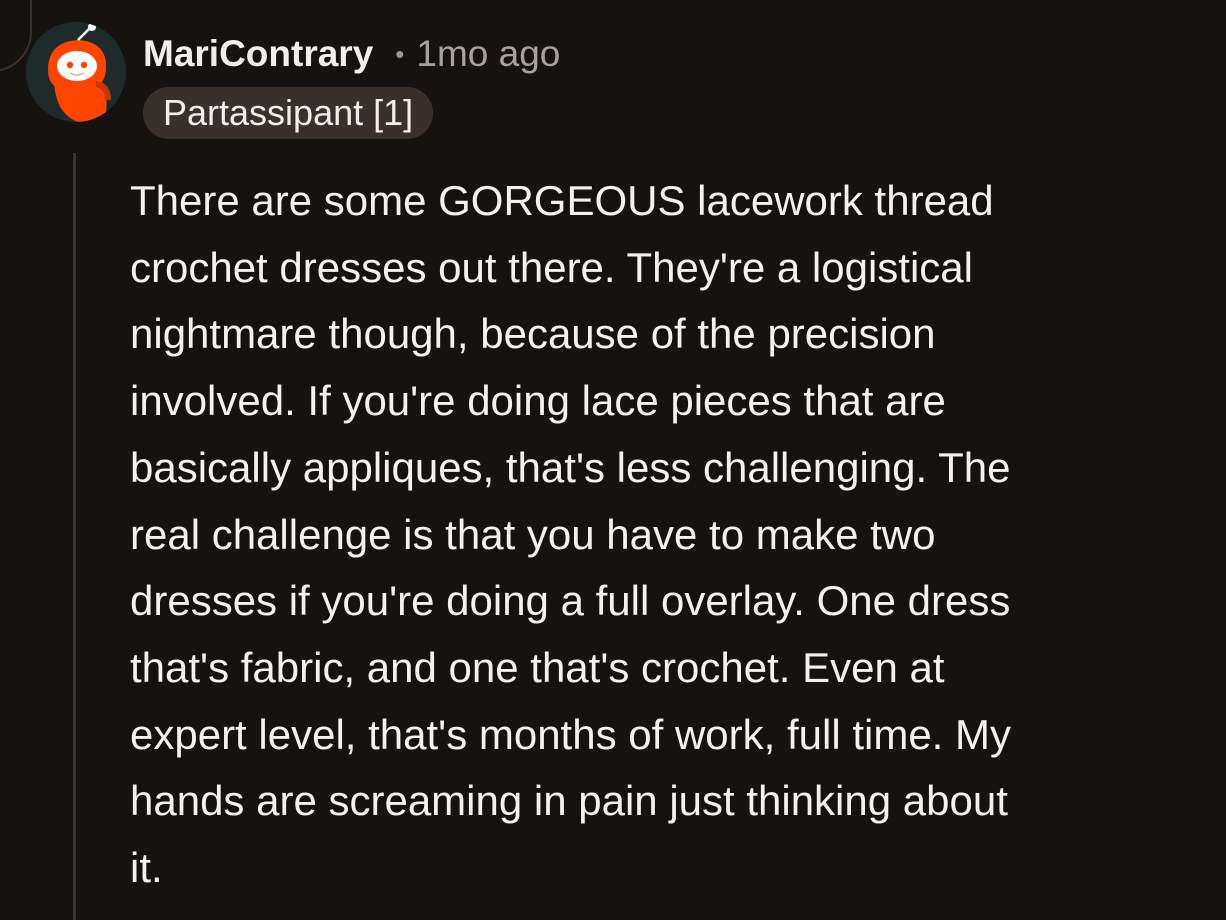 The width and height of the screenshot is (1226, 920). What do you see at coordinates (258, 54) in the screenshot?
I see `username-link: MariContrary` at bounding box center [258, 54].